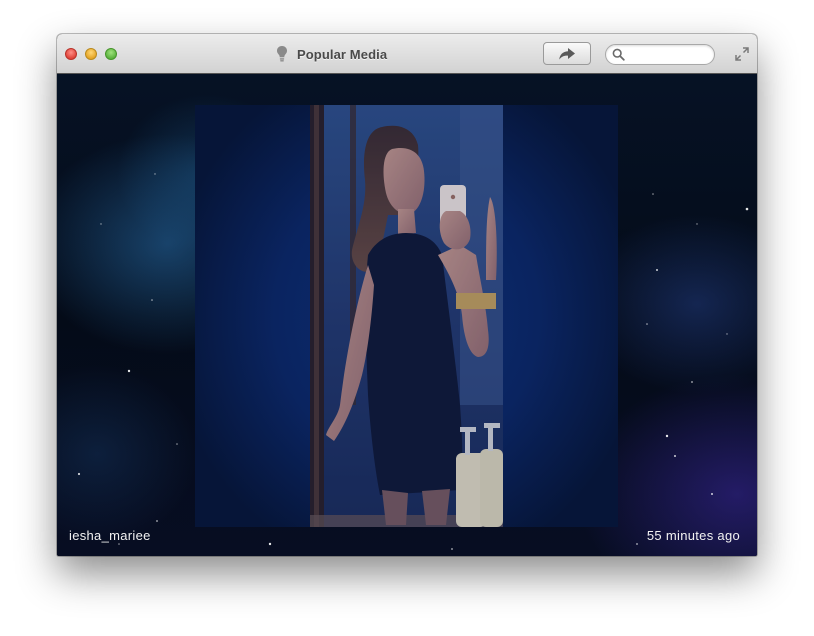 The height and width of the screenshot is (636, 814). What do you see at coordinates (111, 54) in the screenshot?
I see `zoom-window-button` at bounding box center [111, 54].